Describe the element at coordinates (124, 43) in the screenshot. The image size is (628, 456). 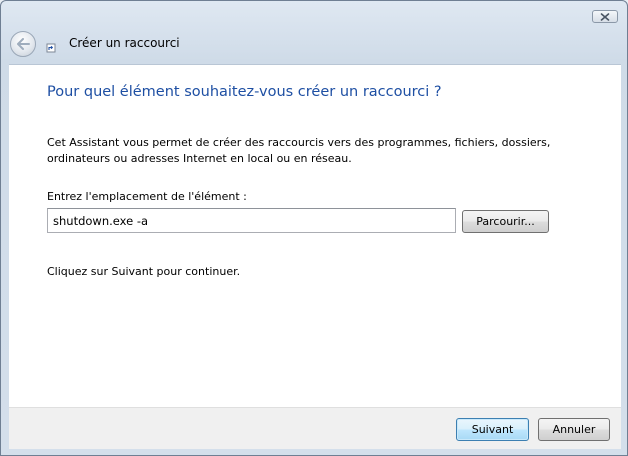
I see `wizard-title: Créer un raccourci` at that location.